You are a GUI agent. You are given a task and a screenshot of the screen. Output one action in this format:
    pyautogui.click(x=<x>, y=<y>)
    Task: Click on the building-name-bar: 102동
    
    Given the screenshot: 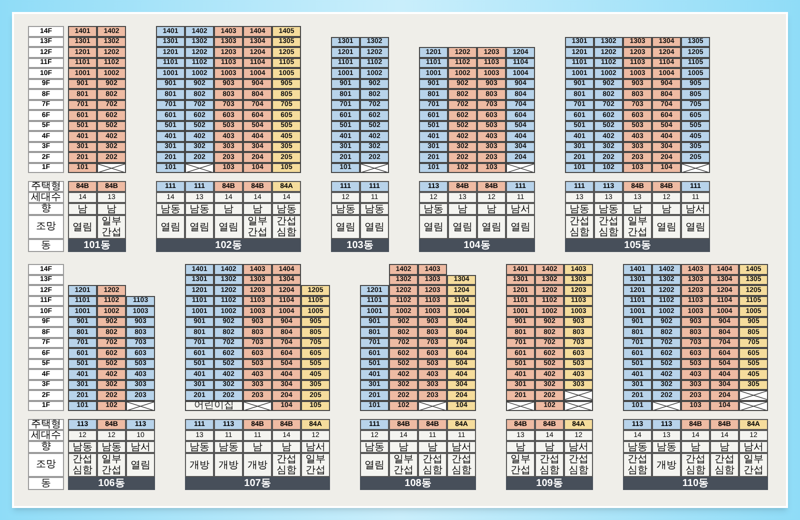 What is the action you would take?
    pyautogui.click(x=228, y=245)
    